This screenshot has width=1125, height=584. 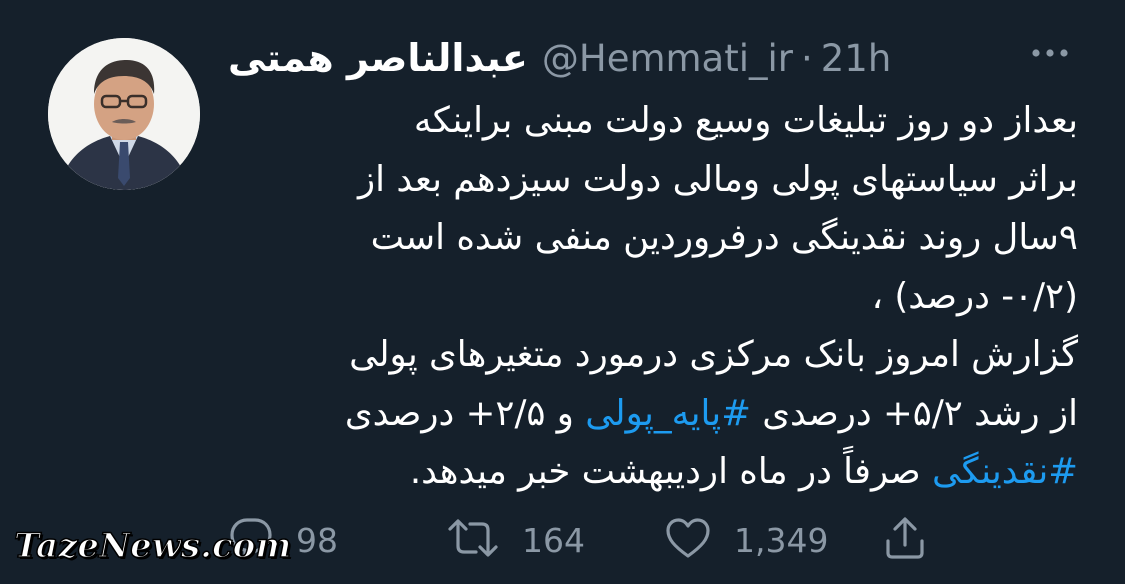 What do you see at coordinates (688, 540) in the screenshot?
I see `like-icon` at bounding box center [688, 540].